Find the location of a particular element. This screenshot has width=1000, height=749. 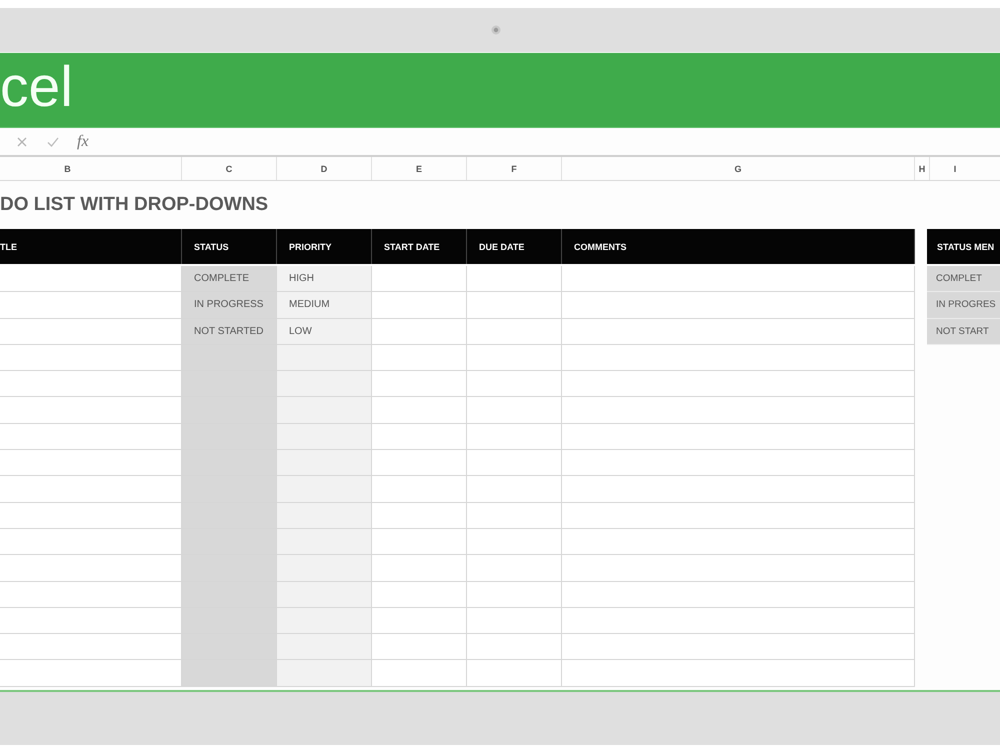

header-cell: START DATE is located at coordinates (419, 246).